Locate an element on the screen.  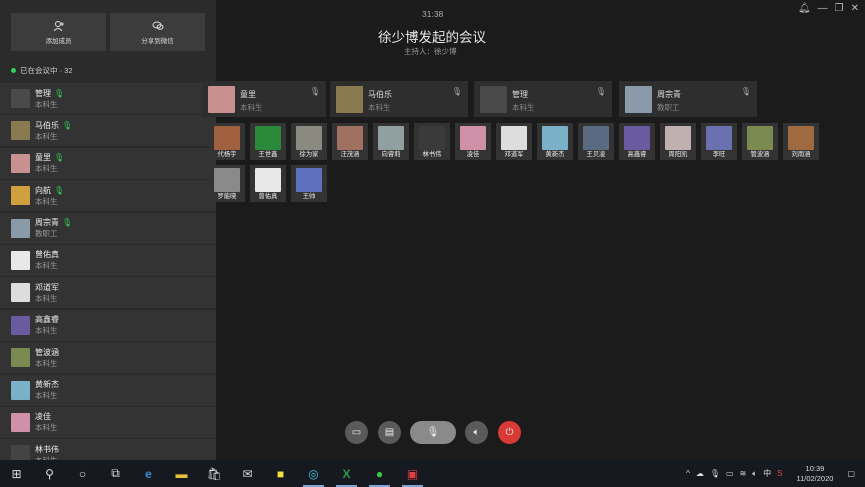
participant-tile: 黄新杰 is located at coordinates (555, 141).